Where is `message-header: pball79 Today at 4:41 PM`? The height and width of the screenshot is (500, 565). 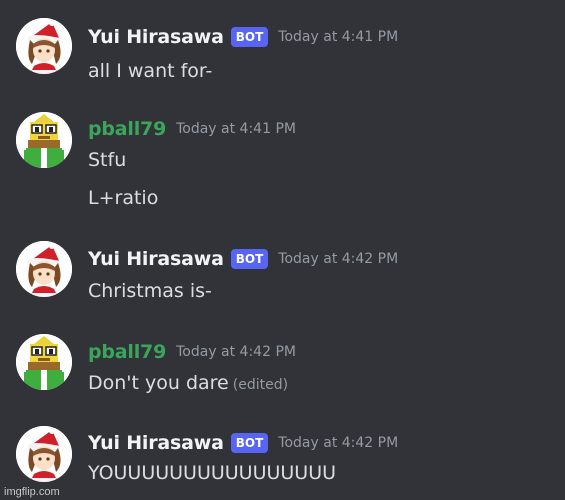 message-header: pball79 Today at 4:41 PM is located at coordinates (192, 129).